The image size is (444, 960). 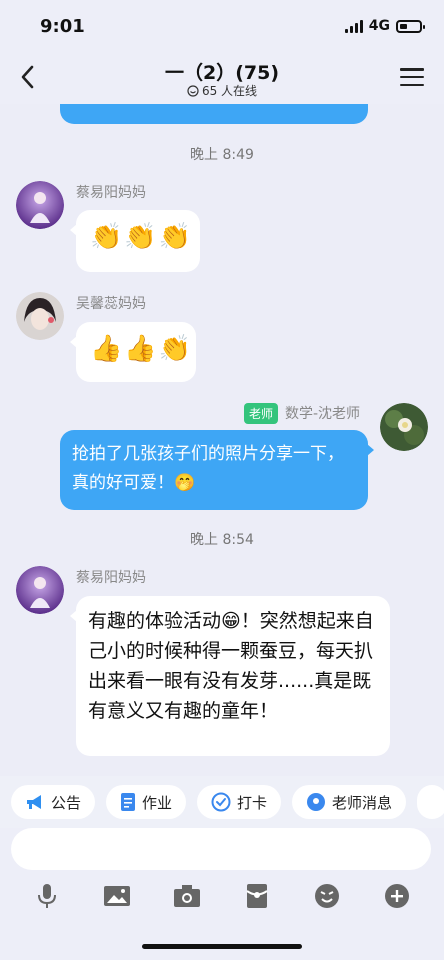 What do you see at coordinates (66, 802) in the screenshot?
I see `shortcut-label: 公告` at bounding box center [66, 802].